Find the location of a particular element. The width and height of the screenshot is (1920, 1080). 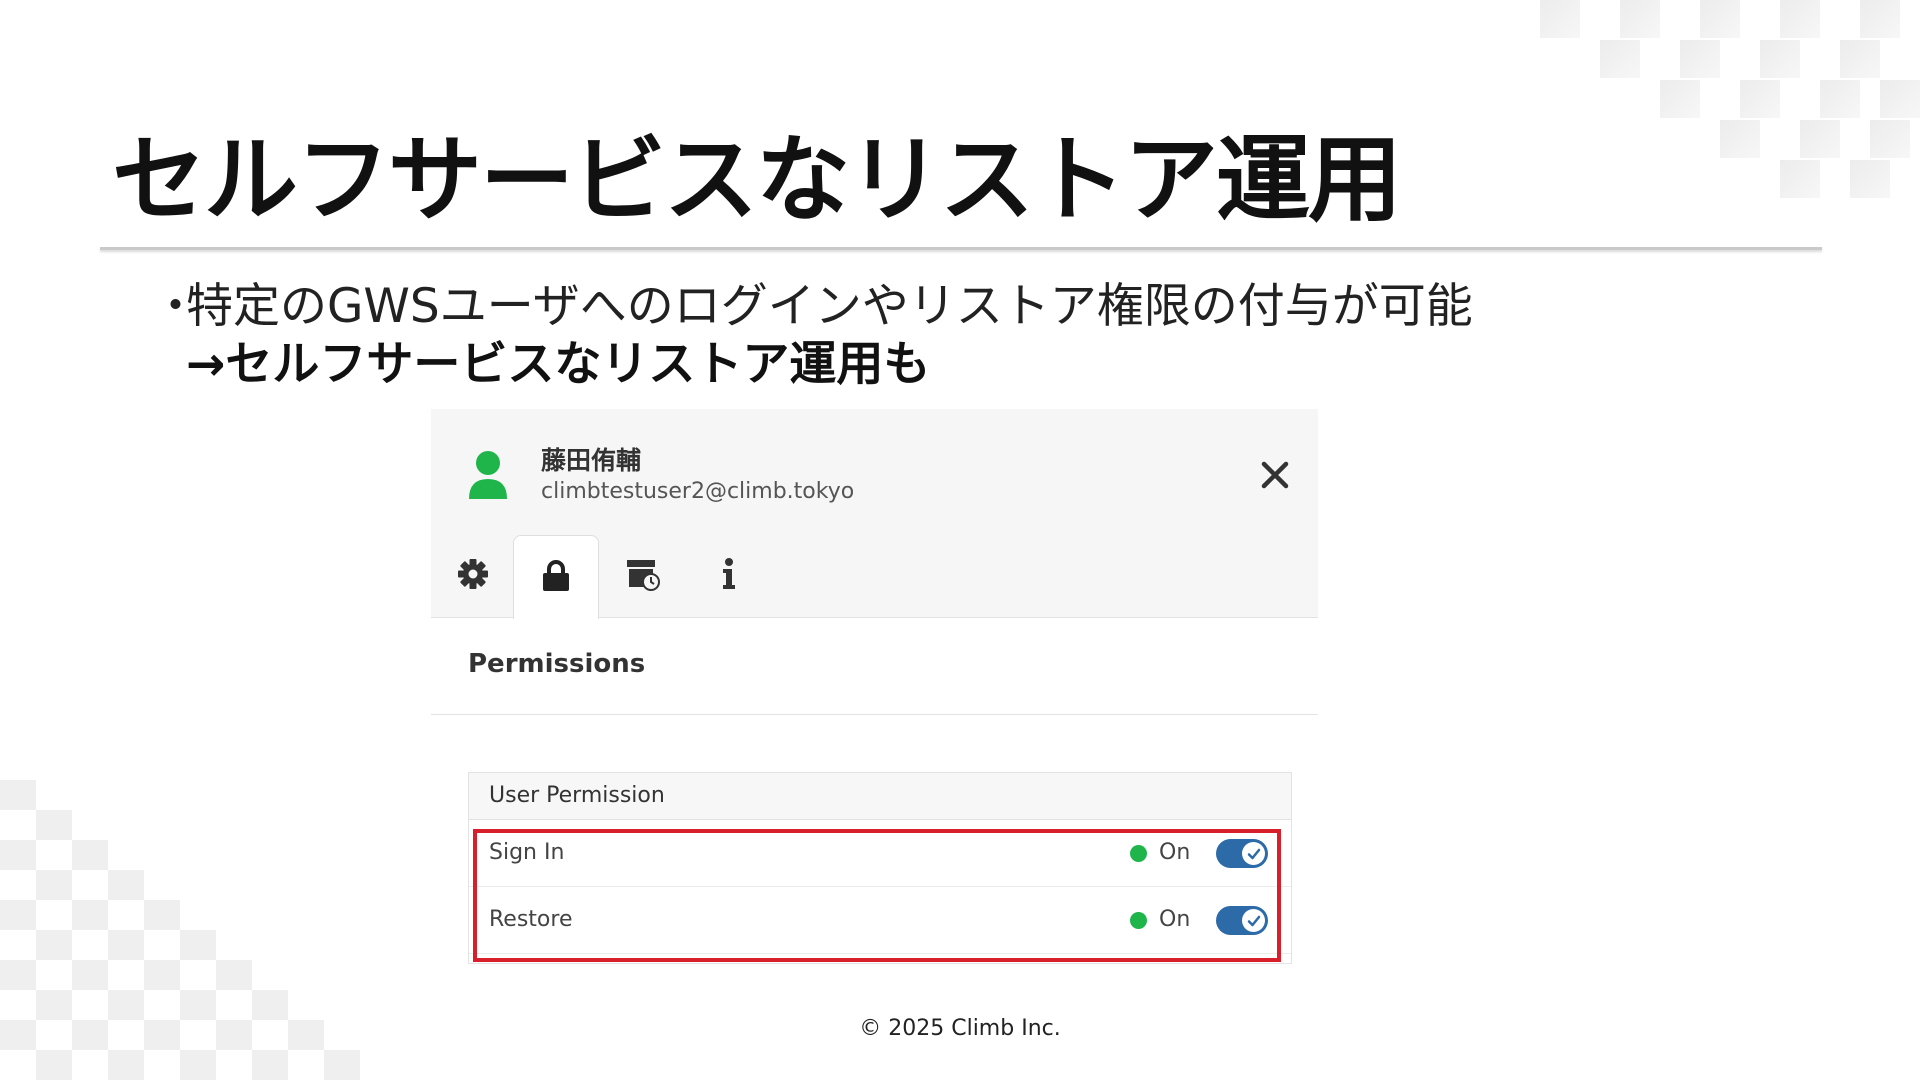

tab-settings is located at coordinates (473, 576).